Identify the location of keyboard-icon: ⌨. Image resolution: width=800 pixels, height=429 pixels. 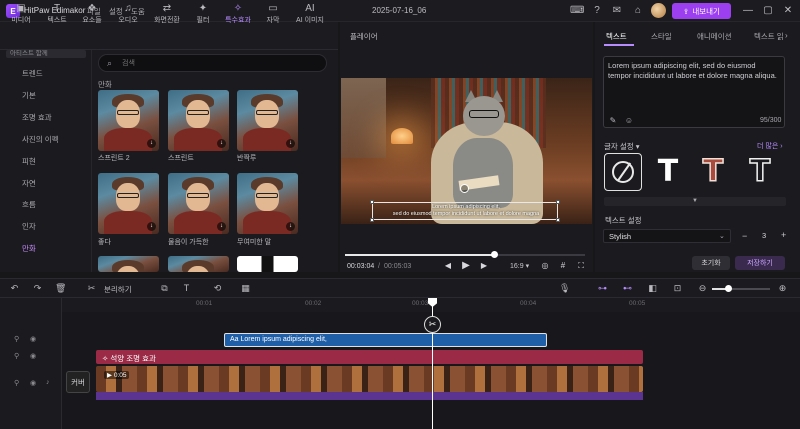
(577, 11).